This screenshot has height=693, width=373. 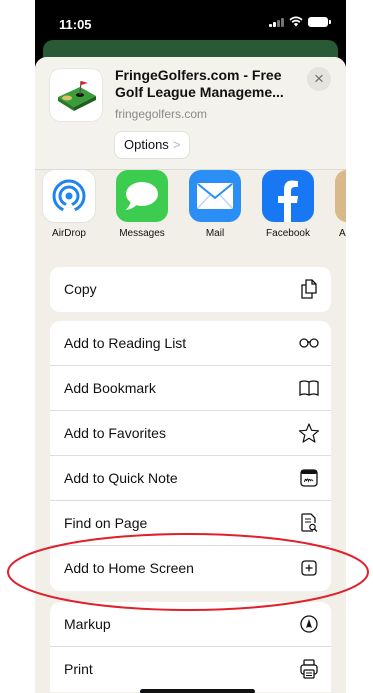 I want to click on action-add-to-home-screen: Add to Home Screen, so click(x=190, y=568).